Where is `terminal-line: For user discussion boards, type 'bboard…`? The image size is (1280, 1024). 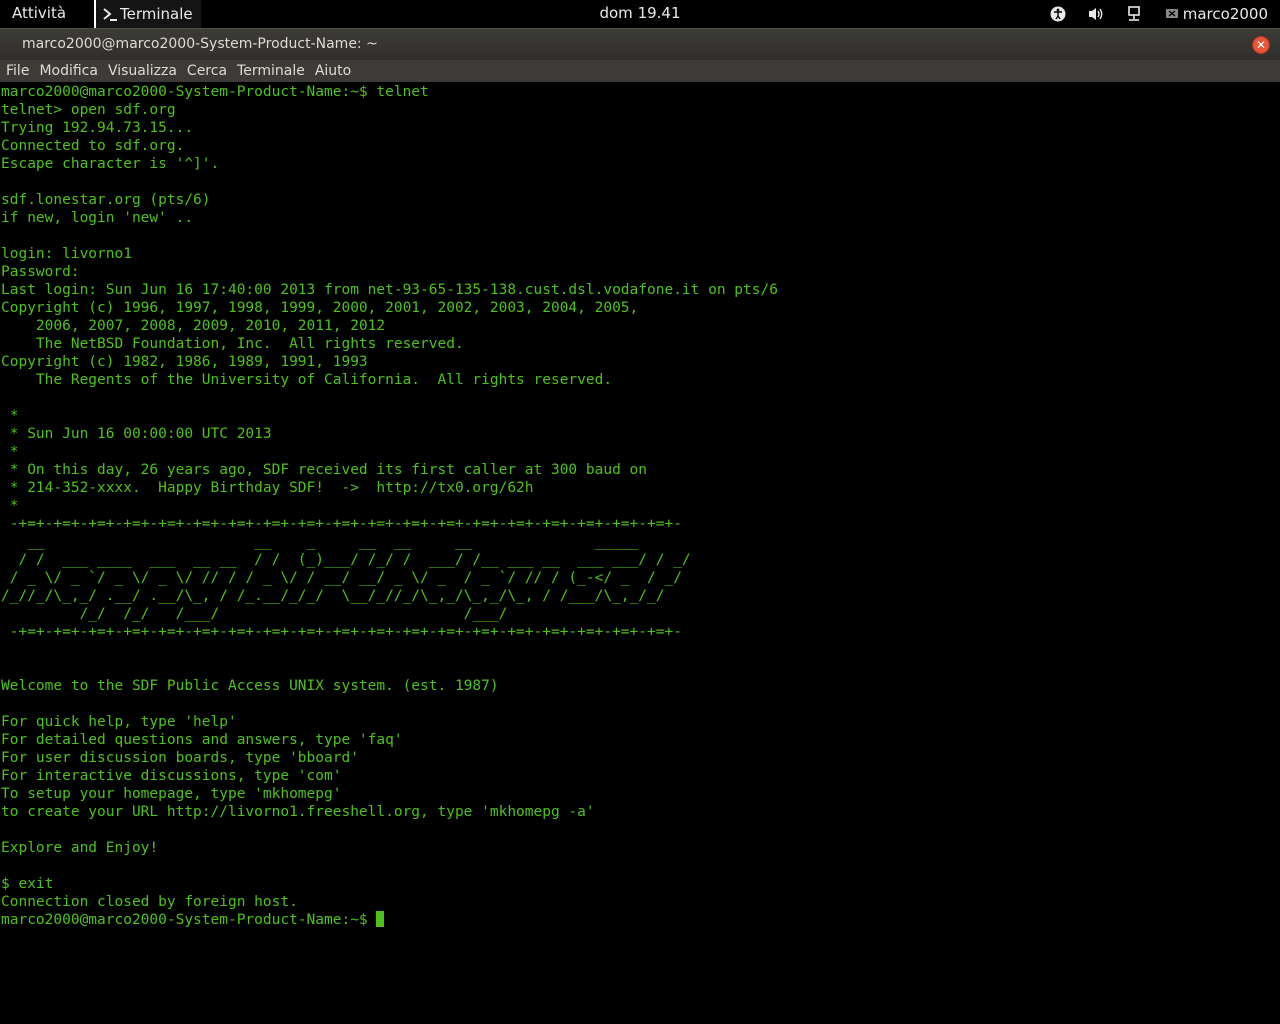 terminal-line: For user discussion boards, type 'bboard… is located at coordinates (180, 758).